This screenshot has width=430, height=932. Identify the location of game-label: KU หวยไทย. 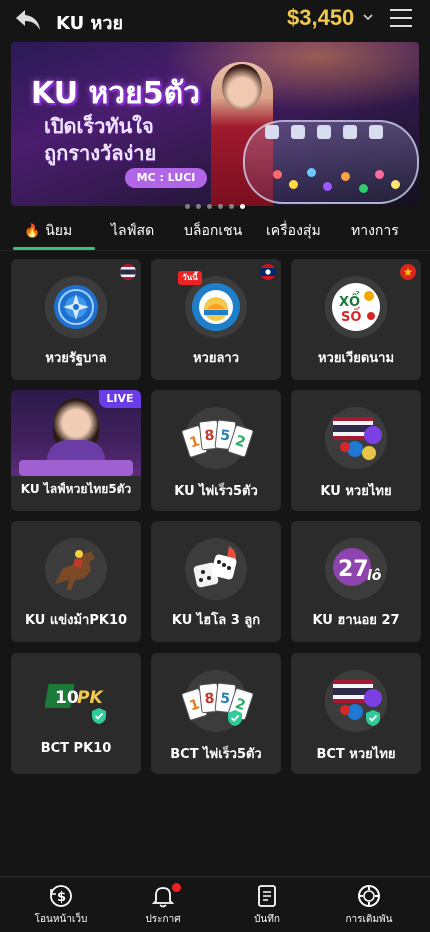
(356, 491).